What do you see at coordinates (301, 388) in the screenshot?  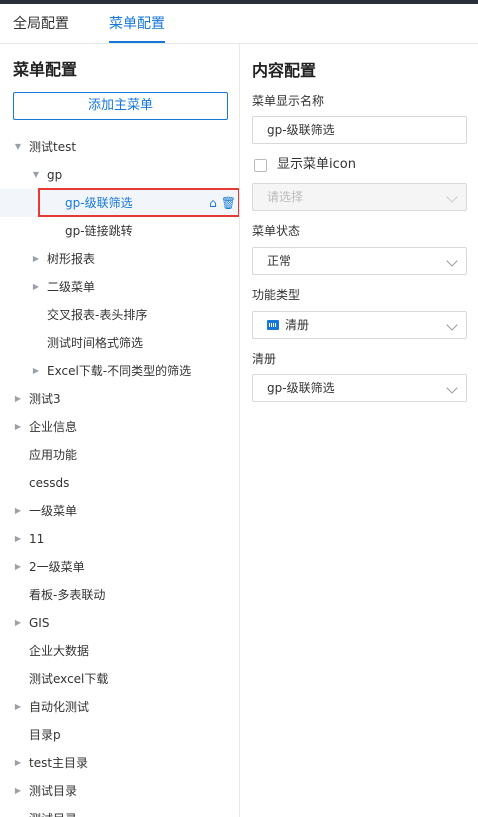 I see `report-list-value: gp-级联筛选` at bounding box center [301, 388].